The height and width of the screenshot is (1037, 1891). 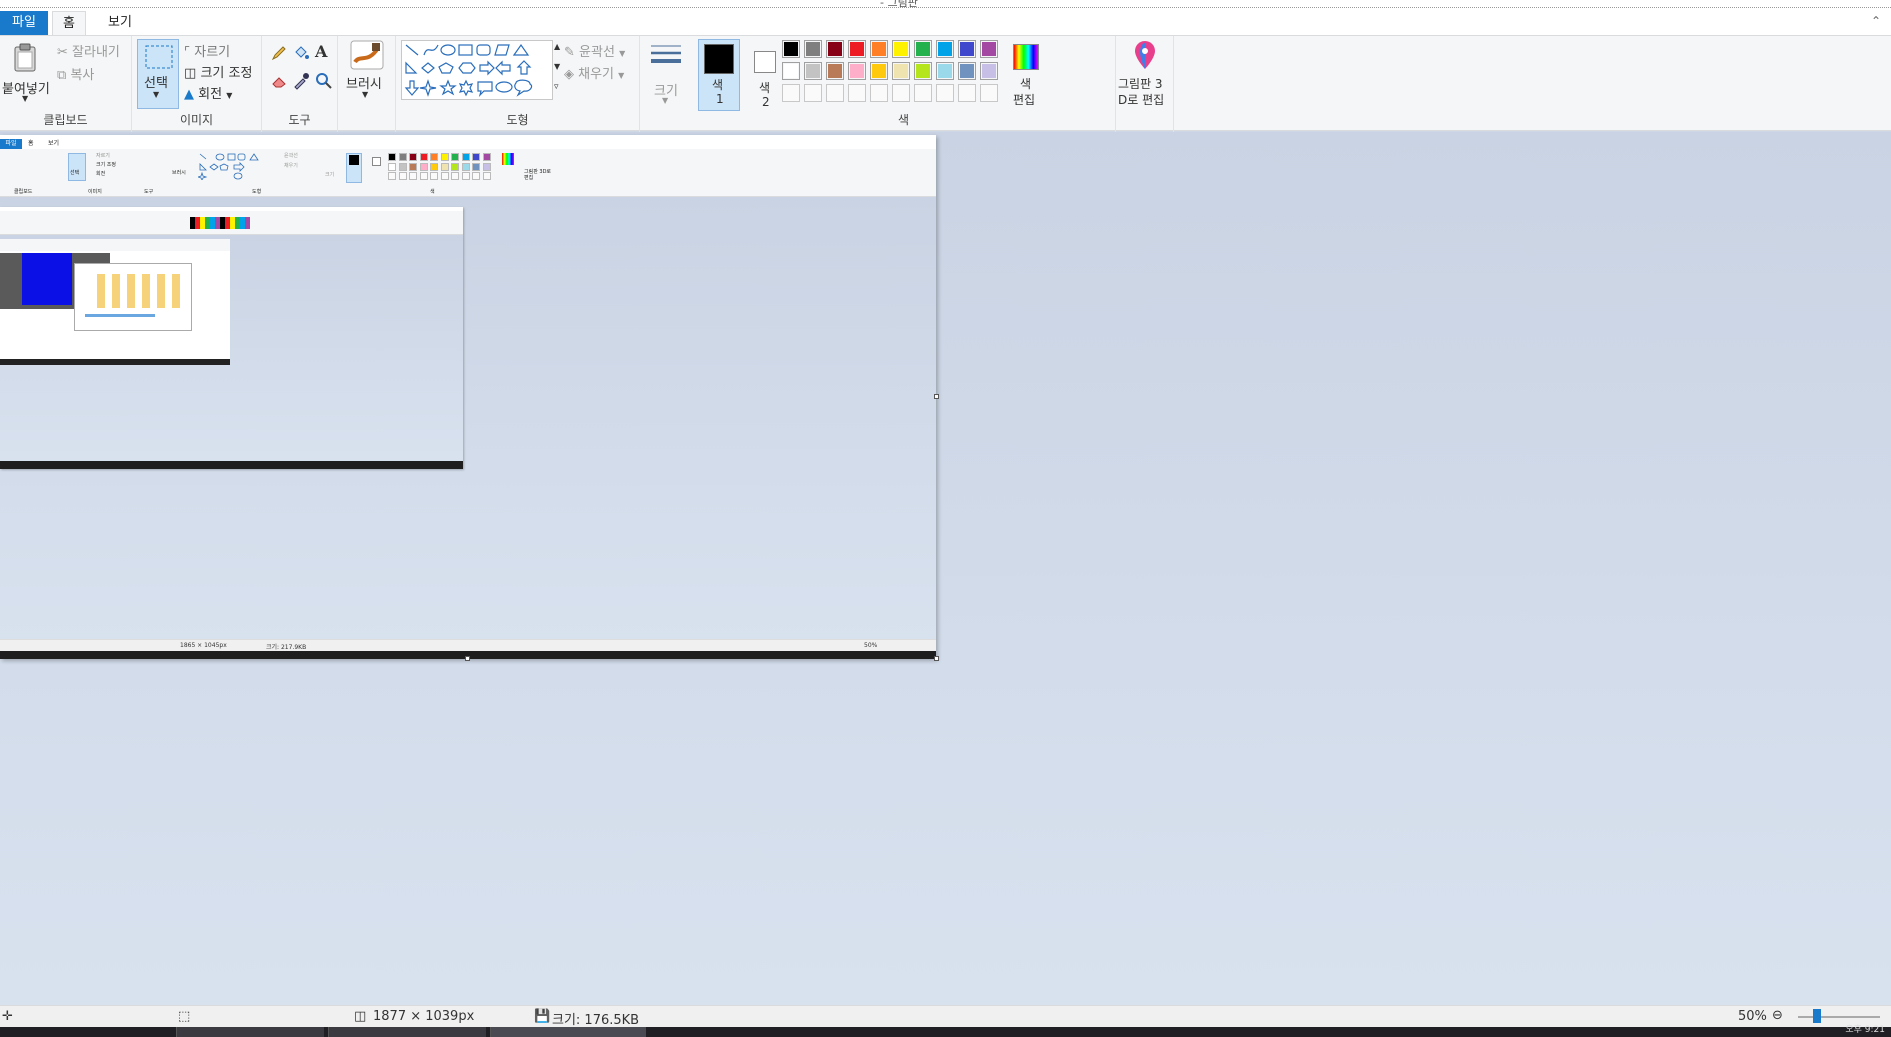 What do you see at coordinates (1876, 21) in the screenshot?
I see `collapse-ribbon-icon: ⌃` at bounding box center [1876, 21].